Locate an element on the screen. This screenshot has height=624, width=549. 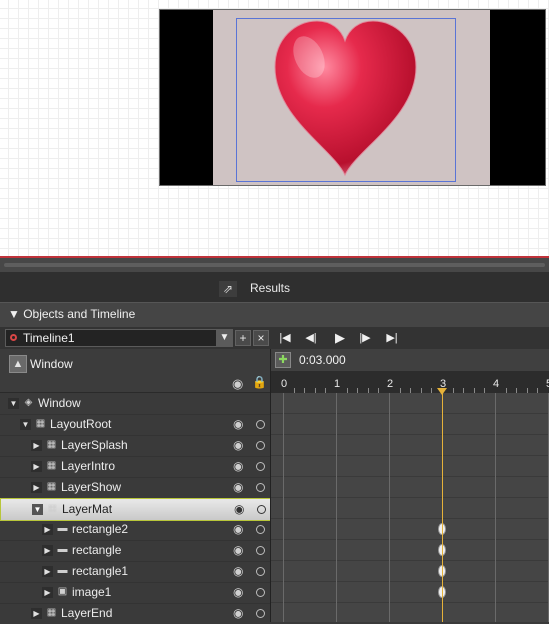
lock-all-icon: 🔒 is located at coordinates (259, 382).